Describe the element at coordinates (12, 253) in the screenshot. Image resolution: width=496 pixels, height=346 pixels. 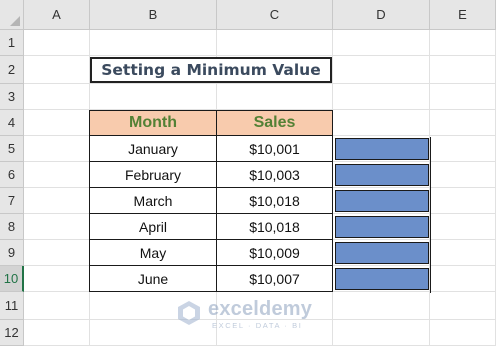
I see `row-header-9: 9` at that location.